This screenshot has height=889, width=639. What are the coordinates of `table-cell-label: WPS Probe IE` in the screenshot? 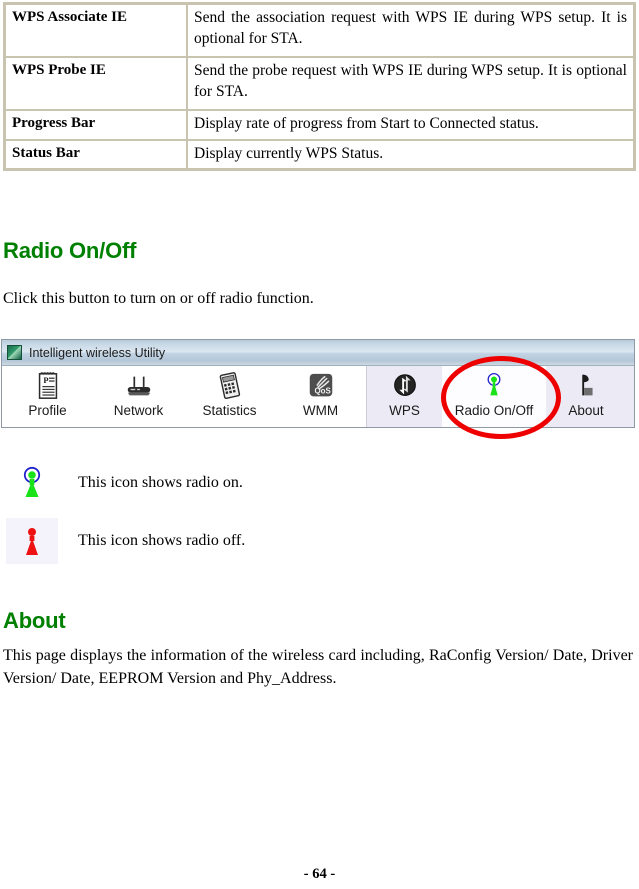 It's located at (96, 83).